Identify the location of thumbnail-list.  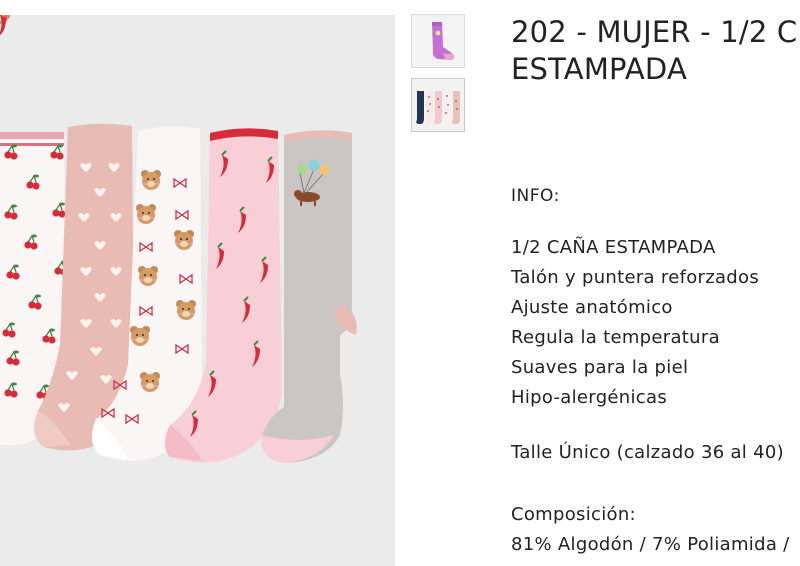
(439, 78).